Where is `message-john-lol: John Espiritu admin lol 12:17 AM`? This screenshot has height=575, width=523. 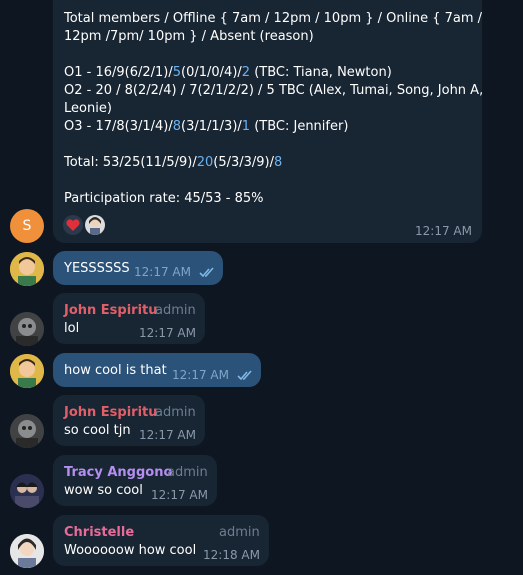 message-john-lol: John Espiritu admin lol 12:17 AM is located at coordinates (129, 318).